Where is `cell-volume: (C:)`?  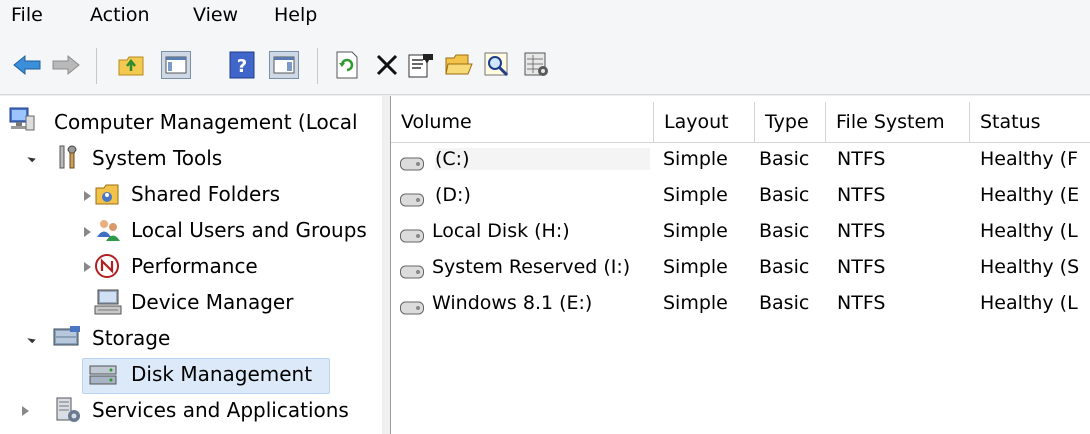
cell-volume: (C:) is located at coordinates (542, 159).